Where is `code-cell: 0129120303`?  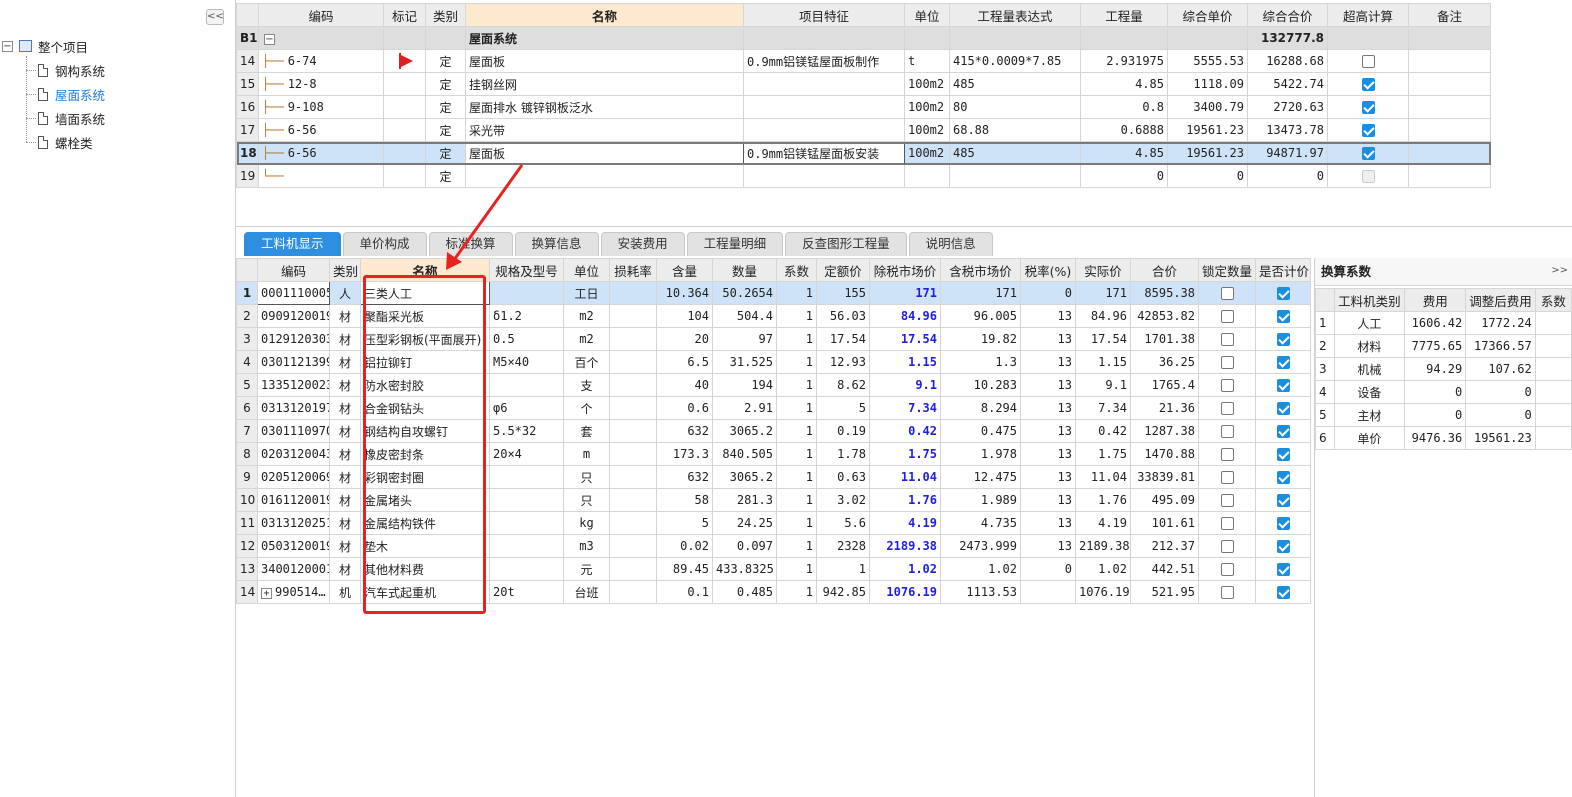
code-cell: 0129120303 is located at coordinates (293, 339).